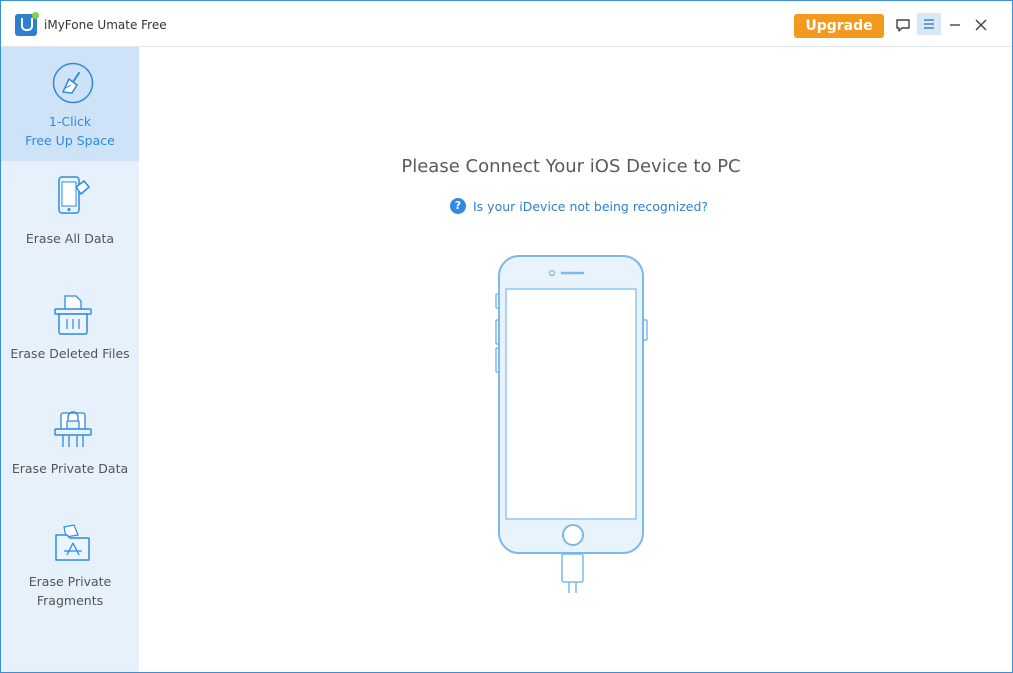  I want to click on iphone-with-cable-icon, so click(573, 428).